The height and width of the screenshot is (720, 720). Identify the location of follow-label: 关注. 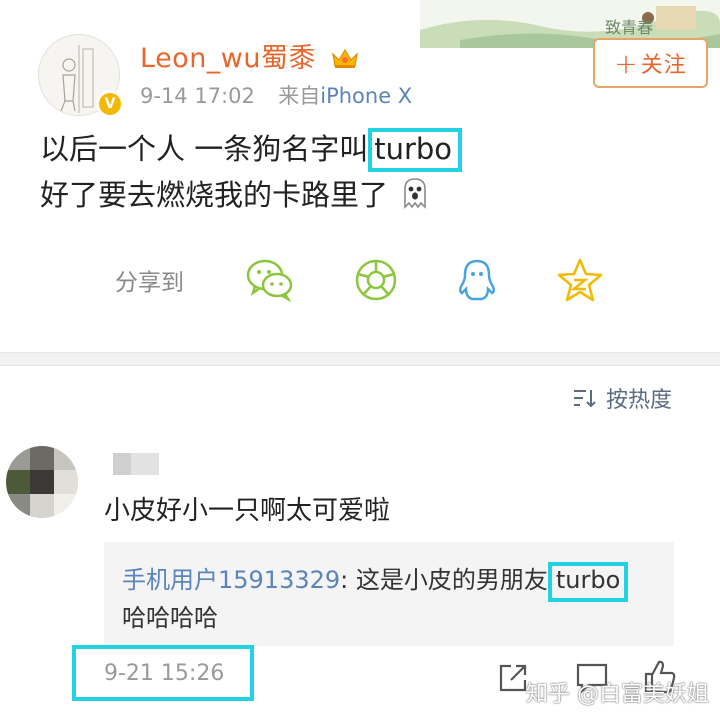
(663, 65).